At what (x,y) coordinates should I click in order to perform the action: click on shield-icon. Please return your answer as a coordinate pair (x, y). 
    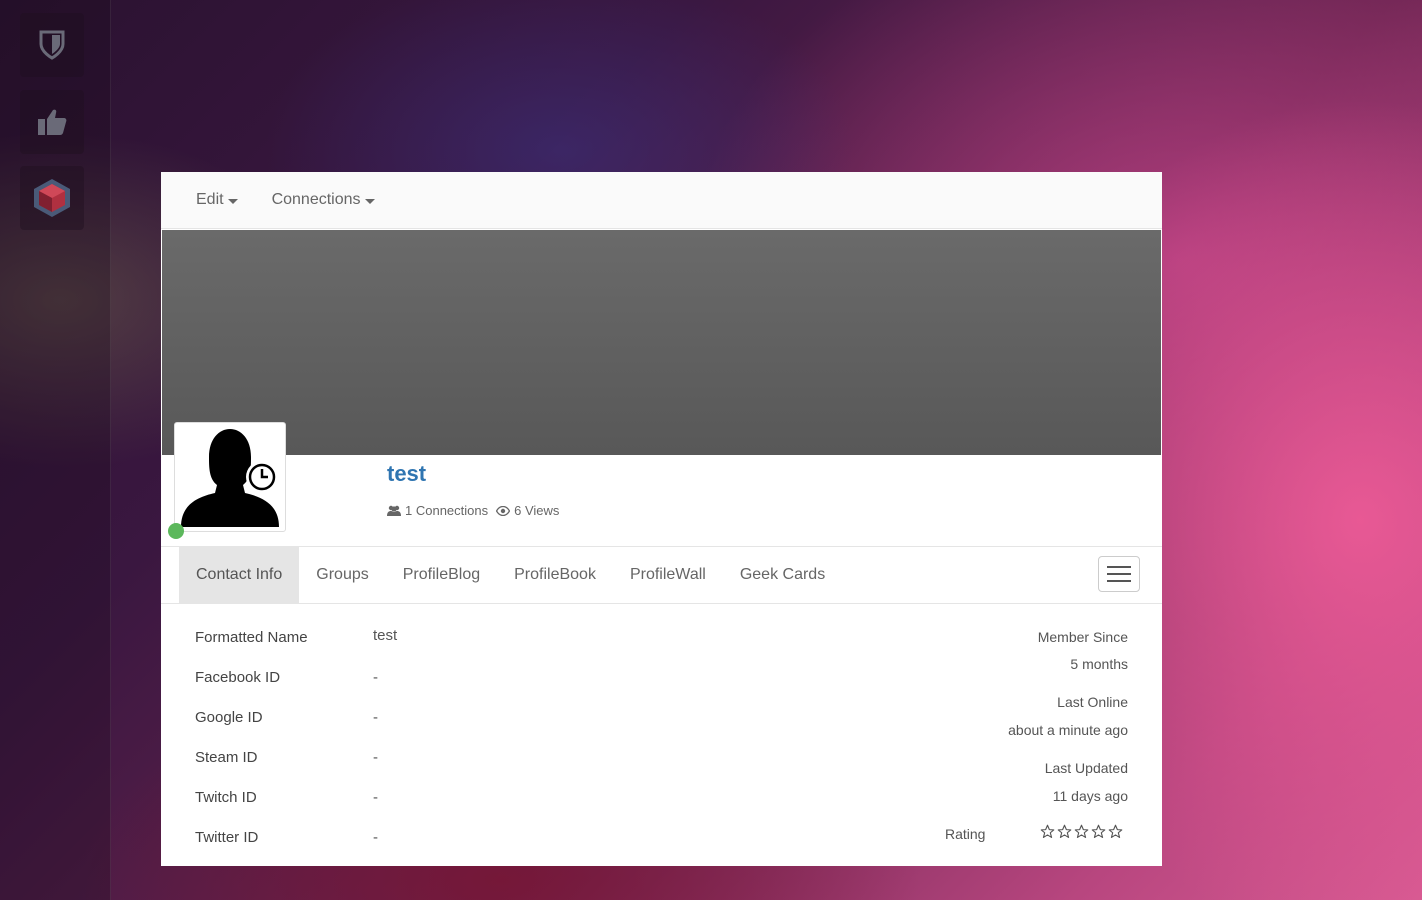
    Looking at the image, I should click on (52, 45).